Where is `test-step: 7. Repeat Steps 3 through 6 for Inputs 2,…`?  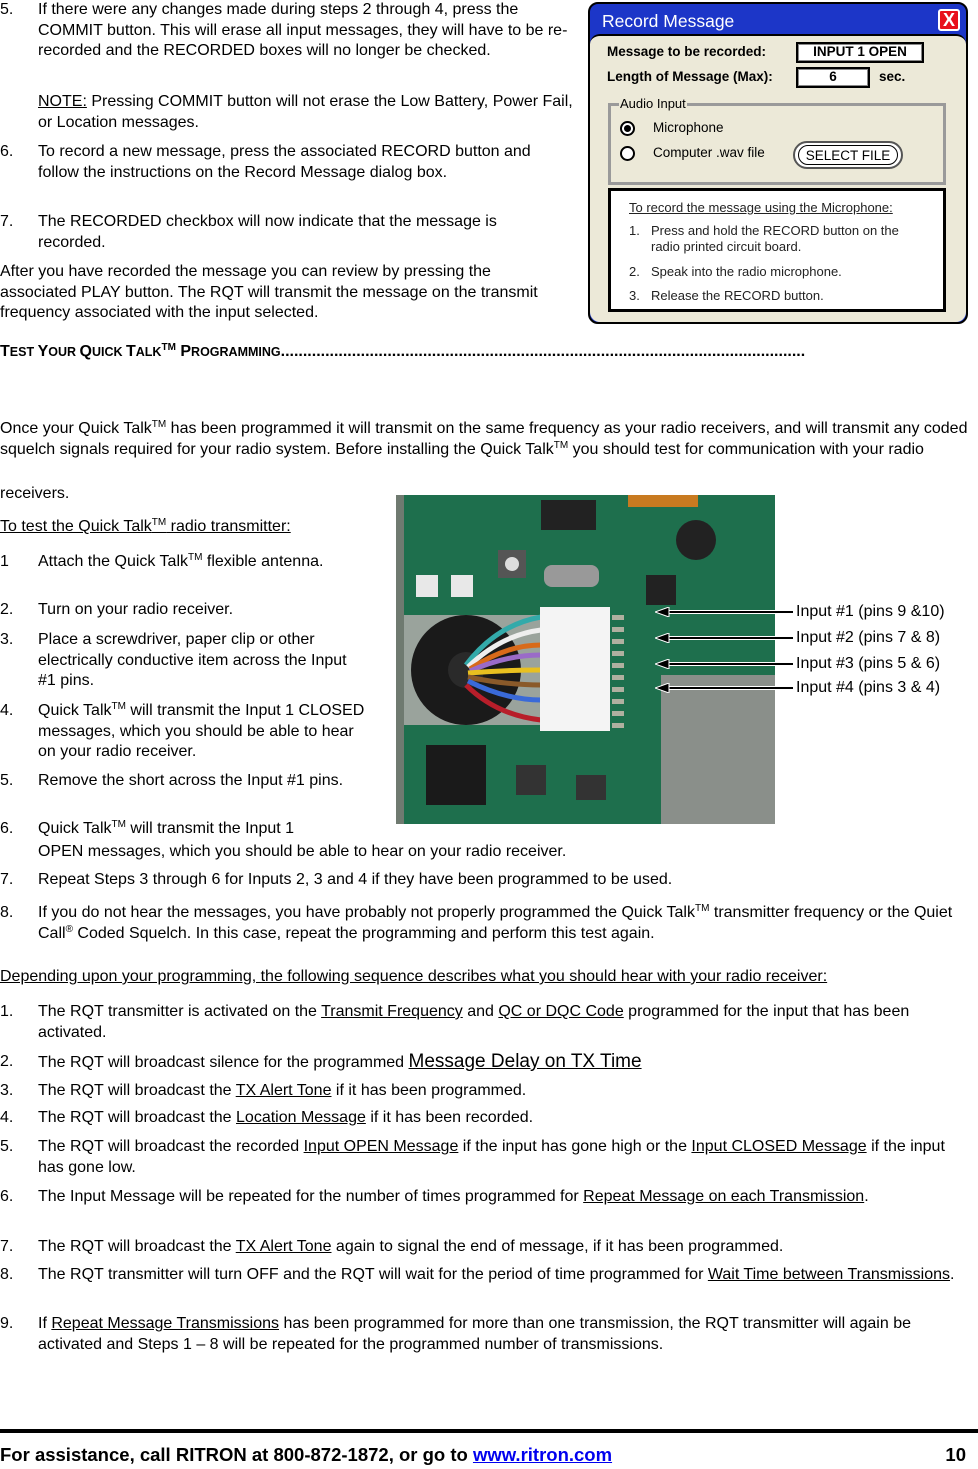 test-step: 7. Repeat Steps 3 through 6 for Inputs 2,… is located at coordinates (336, 879).